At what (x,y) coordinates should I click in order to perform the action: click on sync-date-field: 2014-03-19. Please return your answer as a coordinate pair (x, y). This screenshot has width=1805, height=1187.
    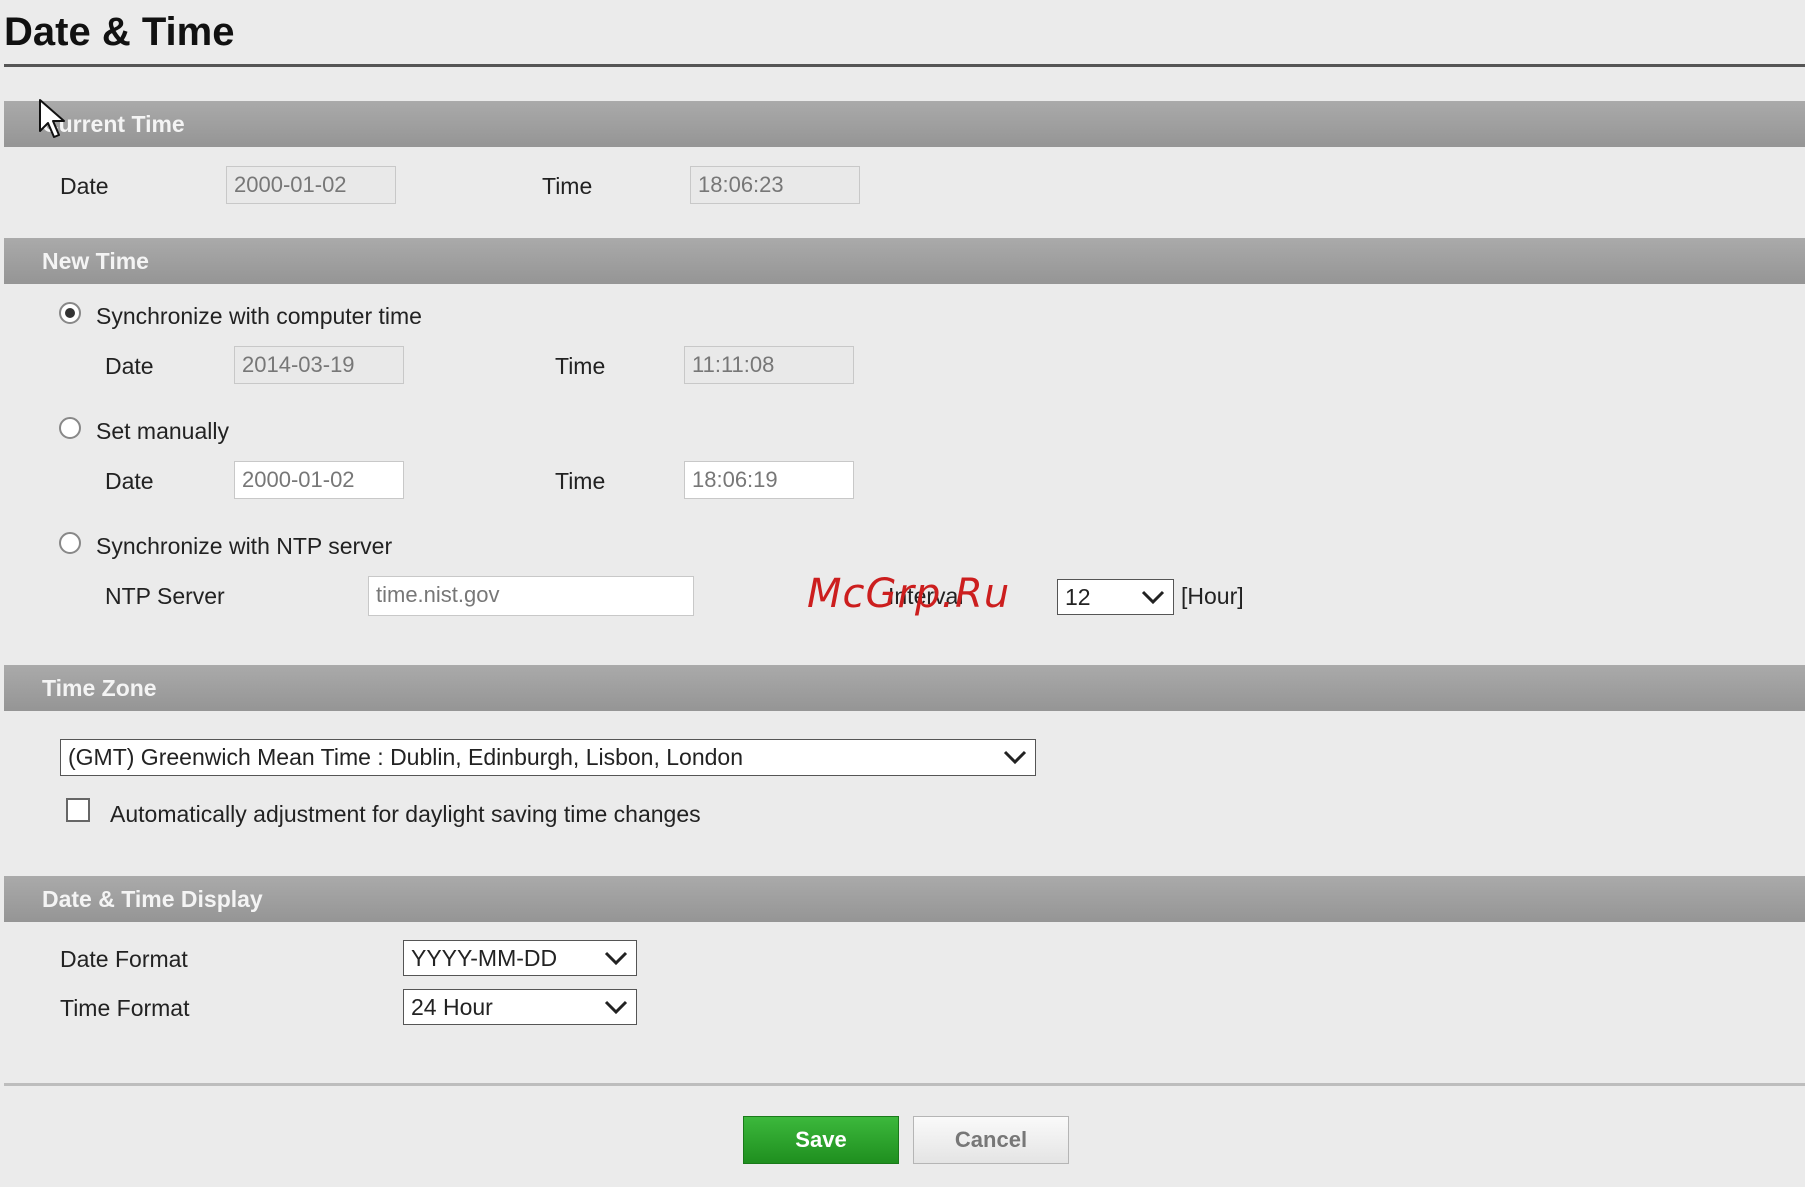
    Looking at the image, I should click on (319, 365).